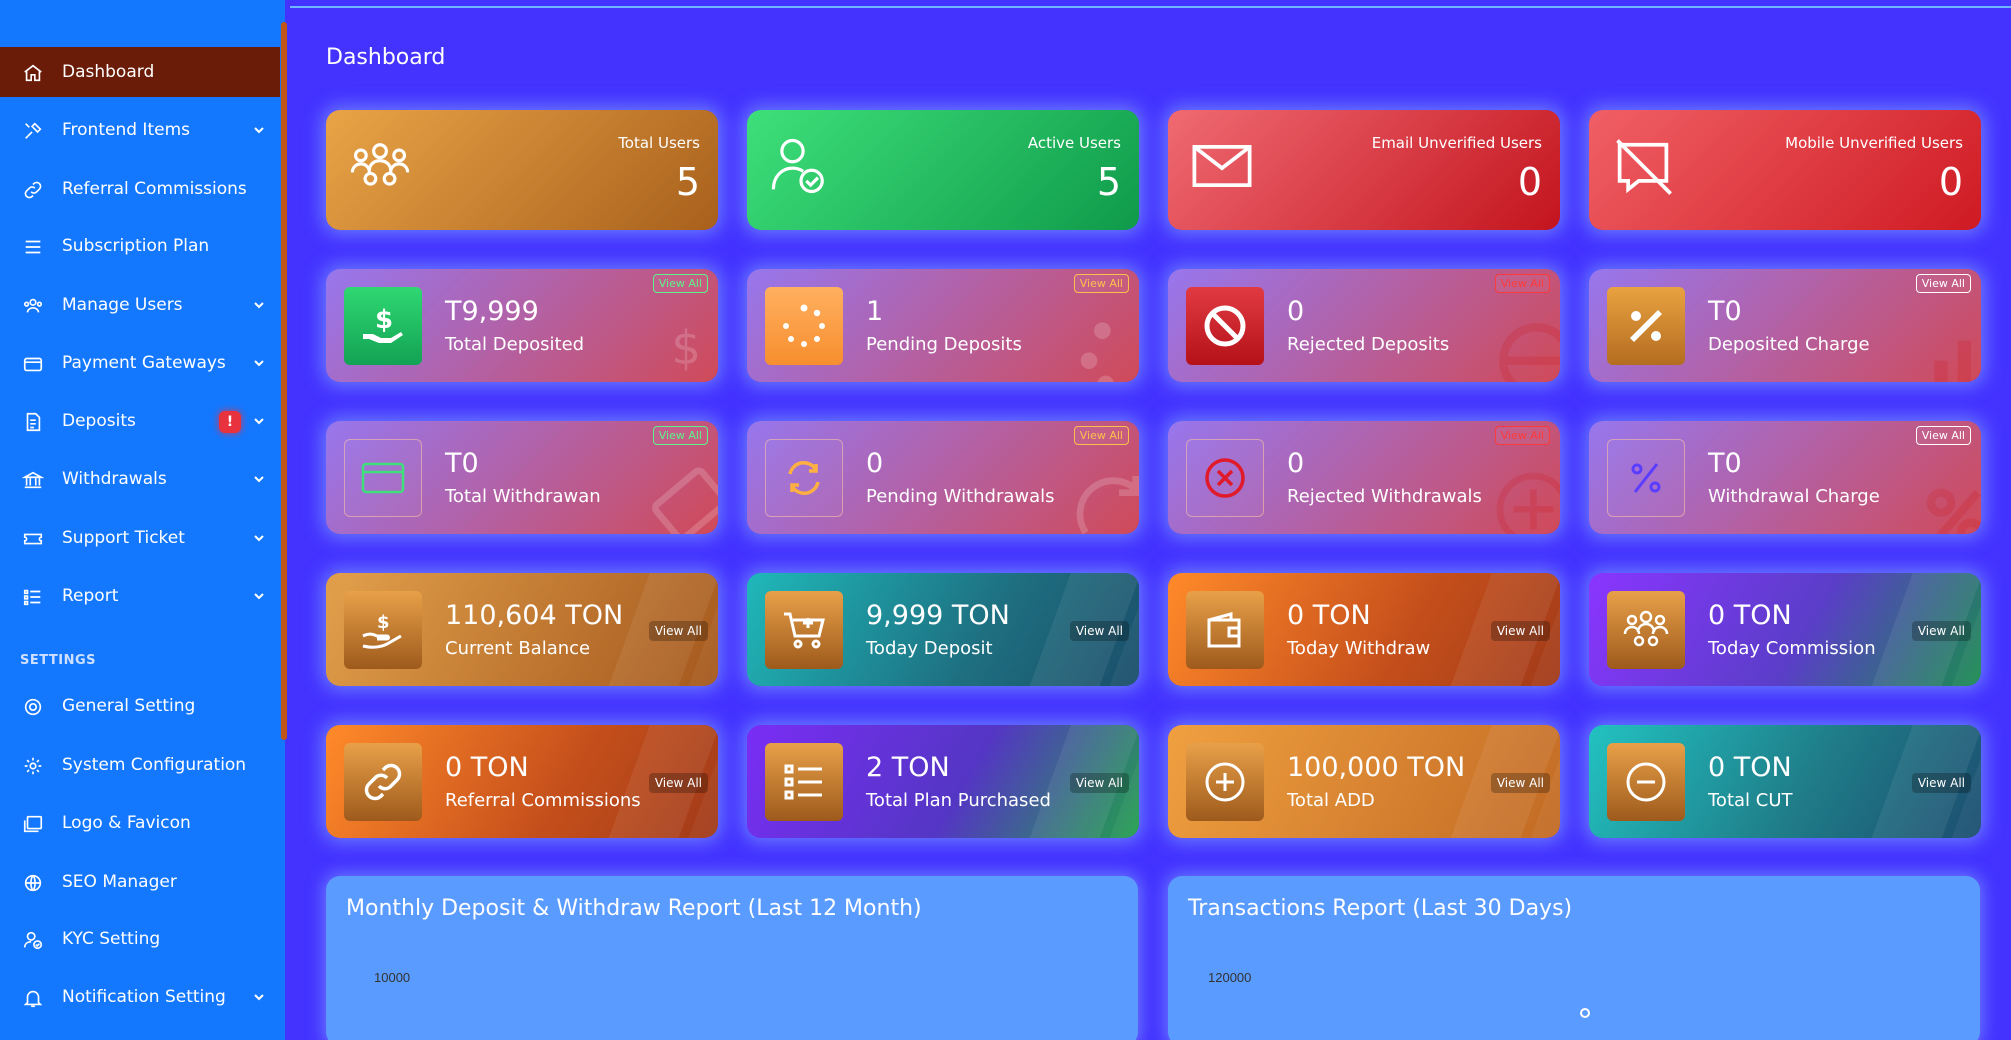  What do you see at coordinates (140, 363) in the screenshot?
I see `sidebar-item-payment-gateways: Payment Gateways` at bounding box center [140, 363].